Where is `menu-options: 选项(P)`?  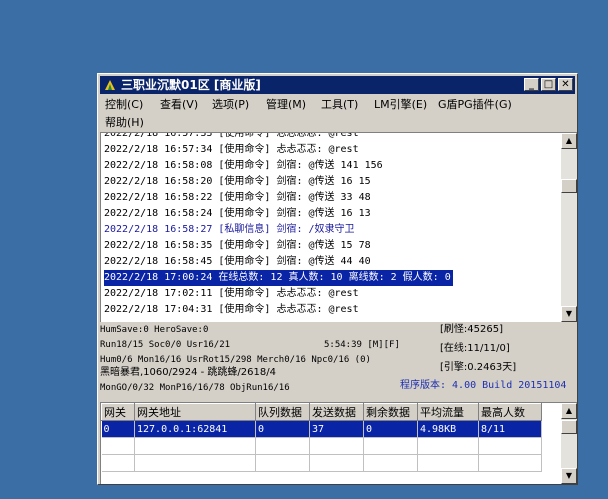
menu-options: 选项(P) is located at coordinates (230, 105).